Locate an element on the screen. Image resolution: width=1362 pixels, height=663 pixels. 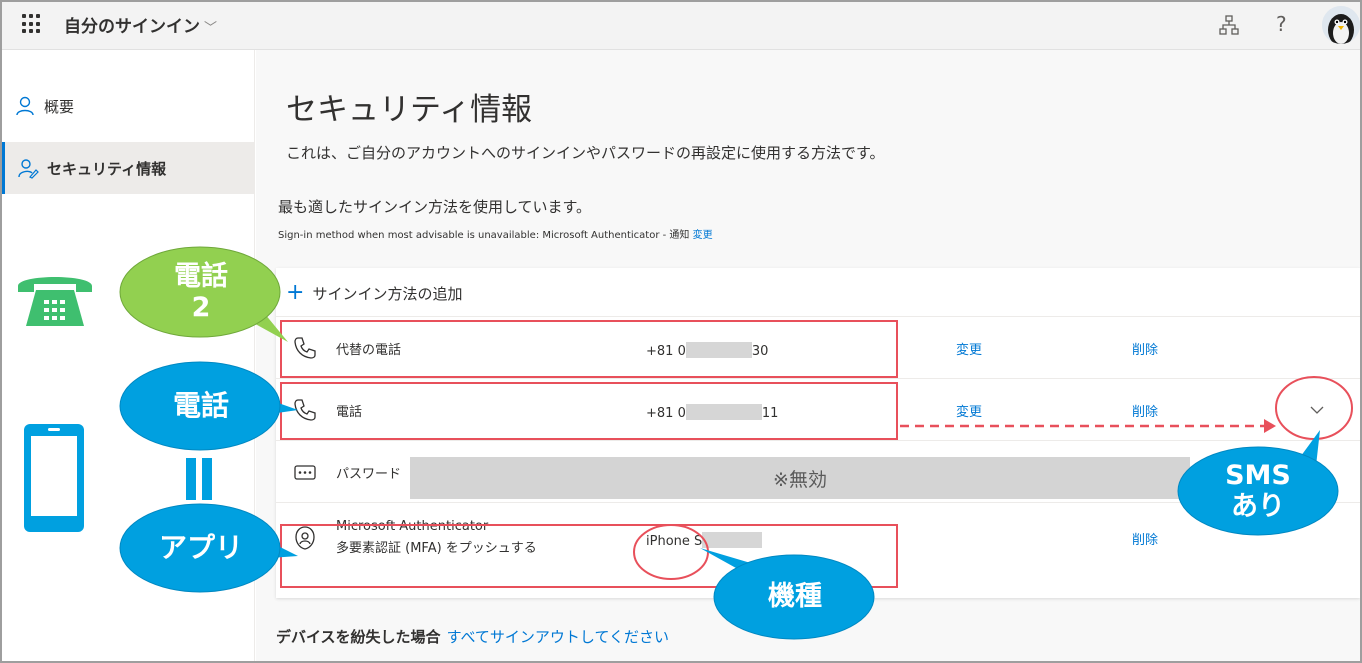
callout-phone: 電話 is located at coordinates (208, 406).